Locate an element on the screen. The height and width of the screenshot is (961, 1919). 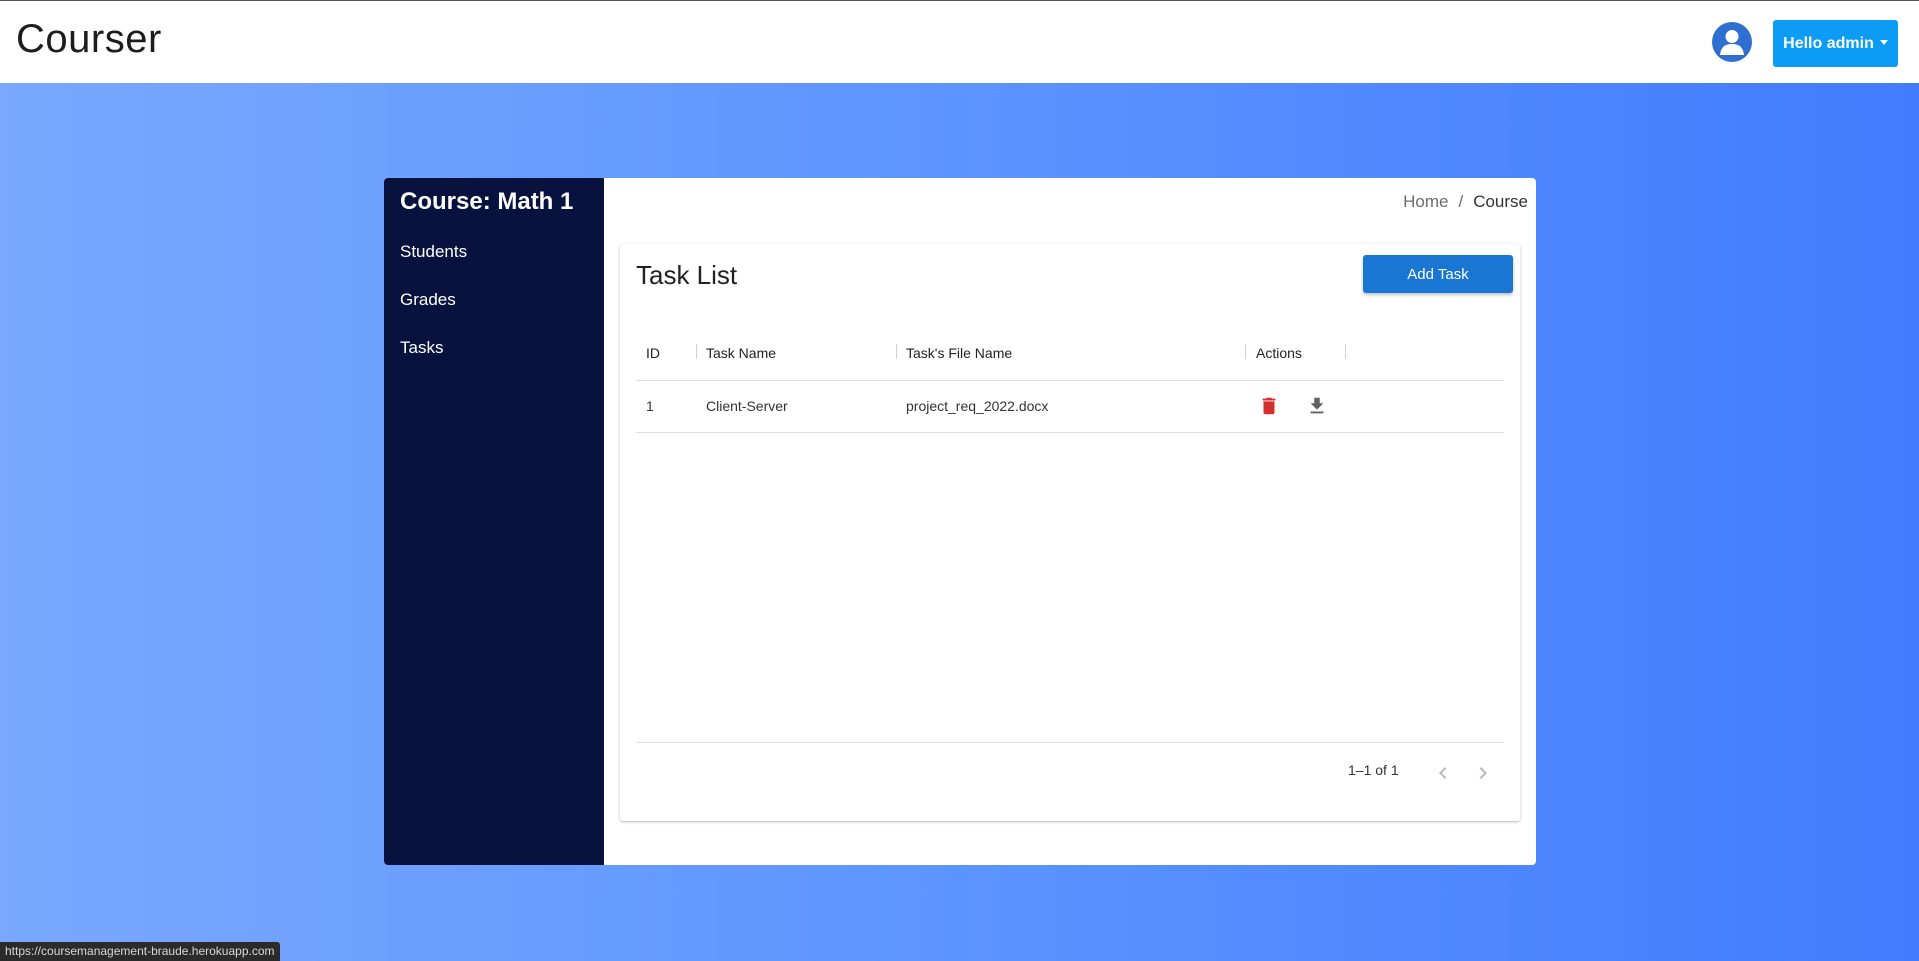
breadcrumb-current: Course is located at coordinates (1500, 201).